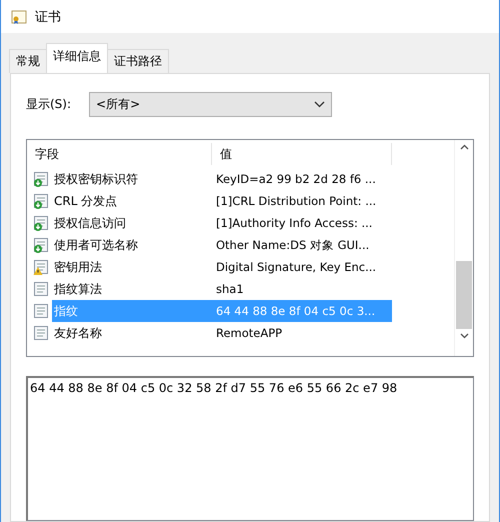 This screenshot has width=500, height=522. Describe the element at coordinates (132, 223) in the screenshot. I see `field-name: 授权信息访问` at that location.